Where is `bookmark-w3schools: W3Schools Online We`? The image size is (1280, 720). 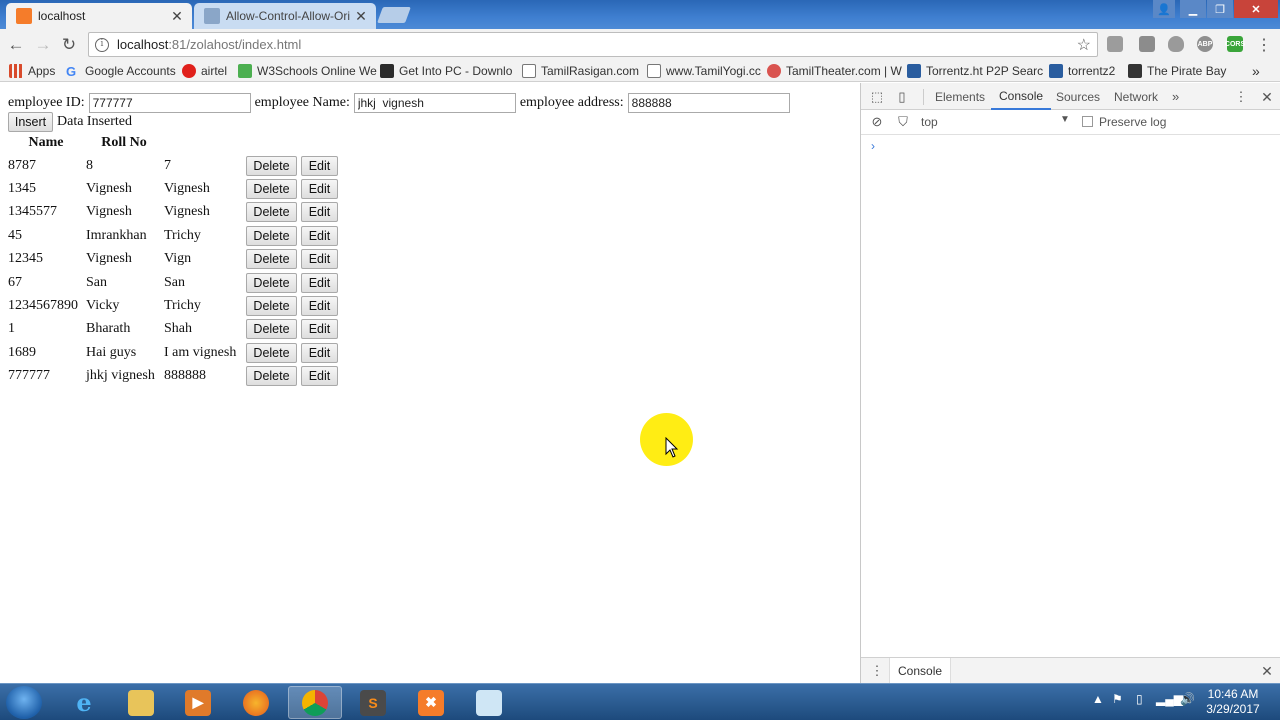
bookmark-w3schools: W3Schools Online We is located at coordinates (307, 71).